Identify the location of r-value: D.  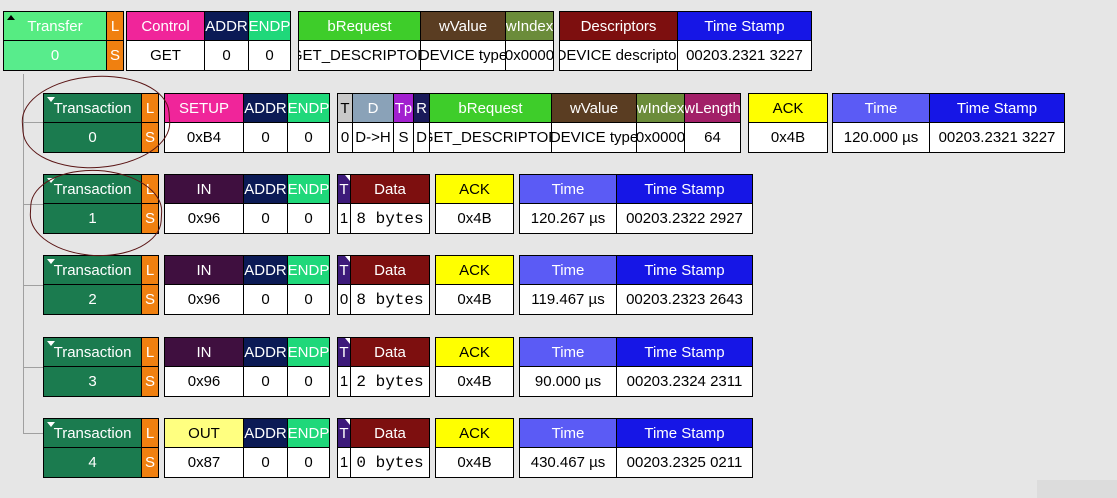
(421, 137).